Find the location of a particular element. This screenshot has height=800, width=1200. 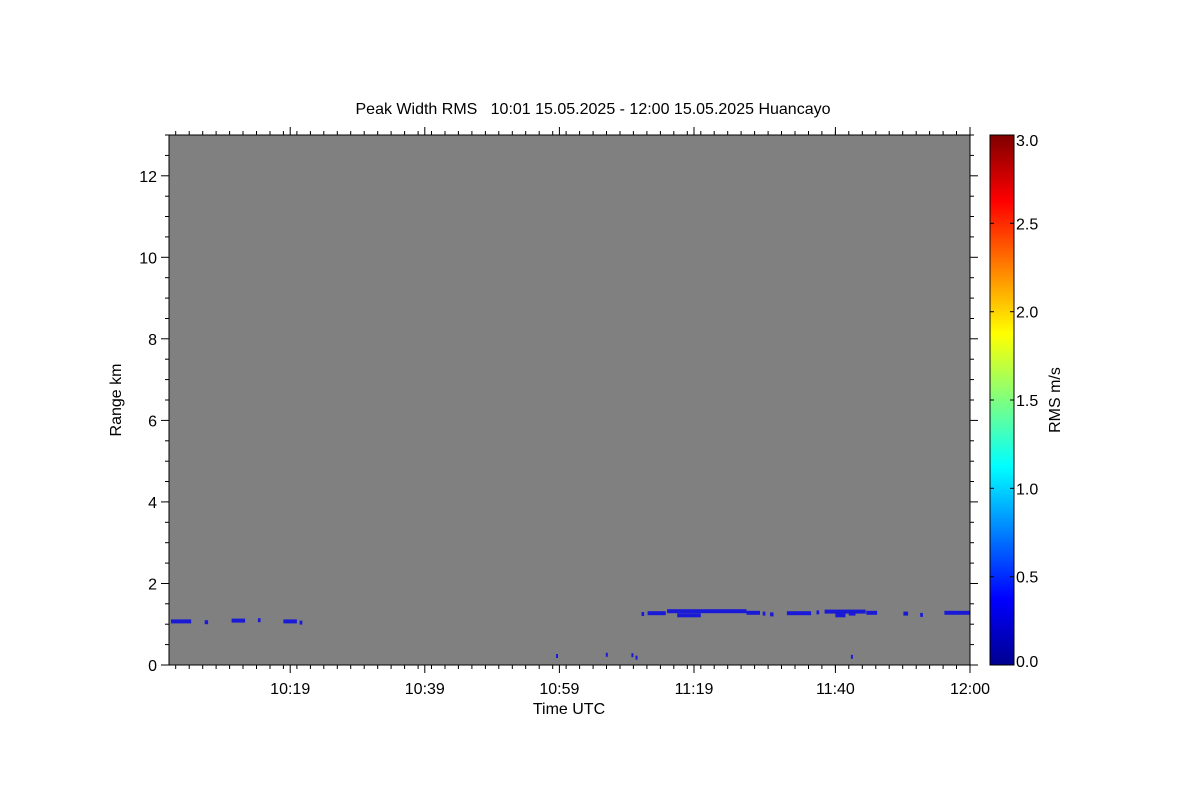

colorbar-tick-label: 1.5 is located at coordinates (1027, 401).